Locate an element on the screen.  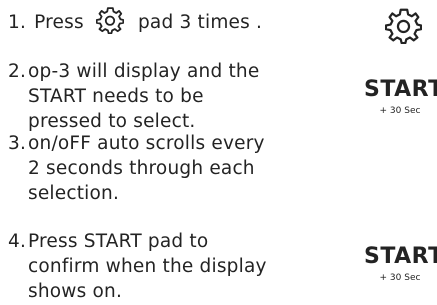
step-number: 2. is located at coordinates (17, 71).